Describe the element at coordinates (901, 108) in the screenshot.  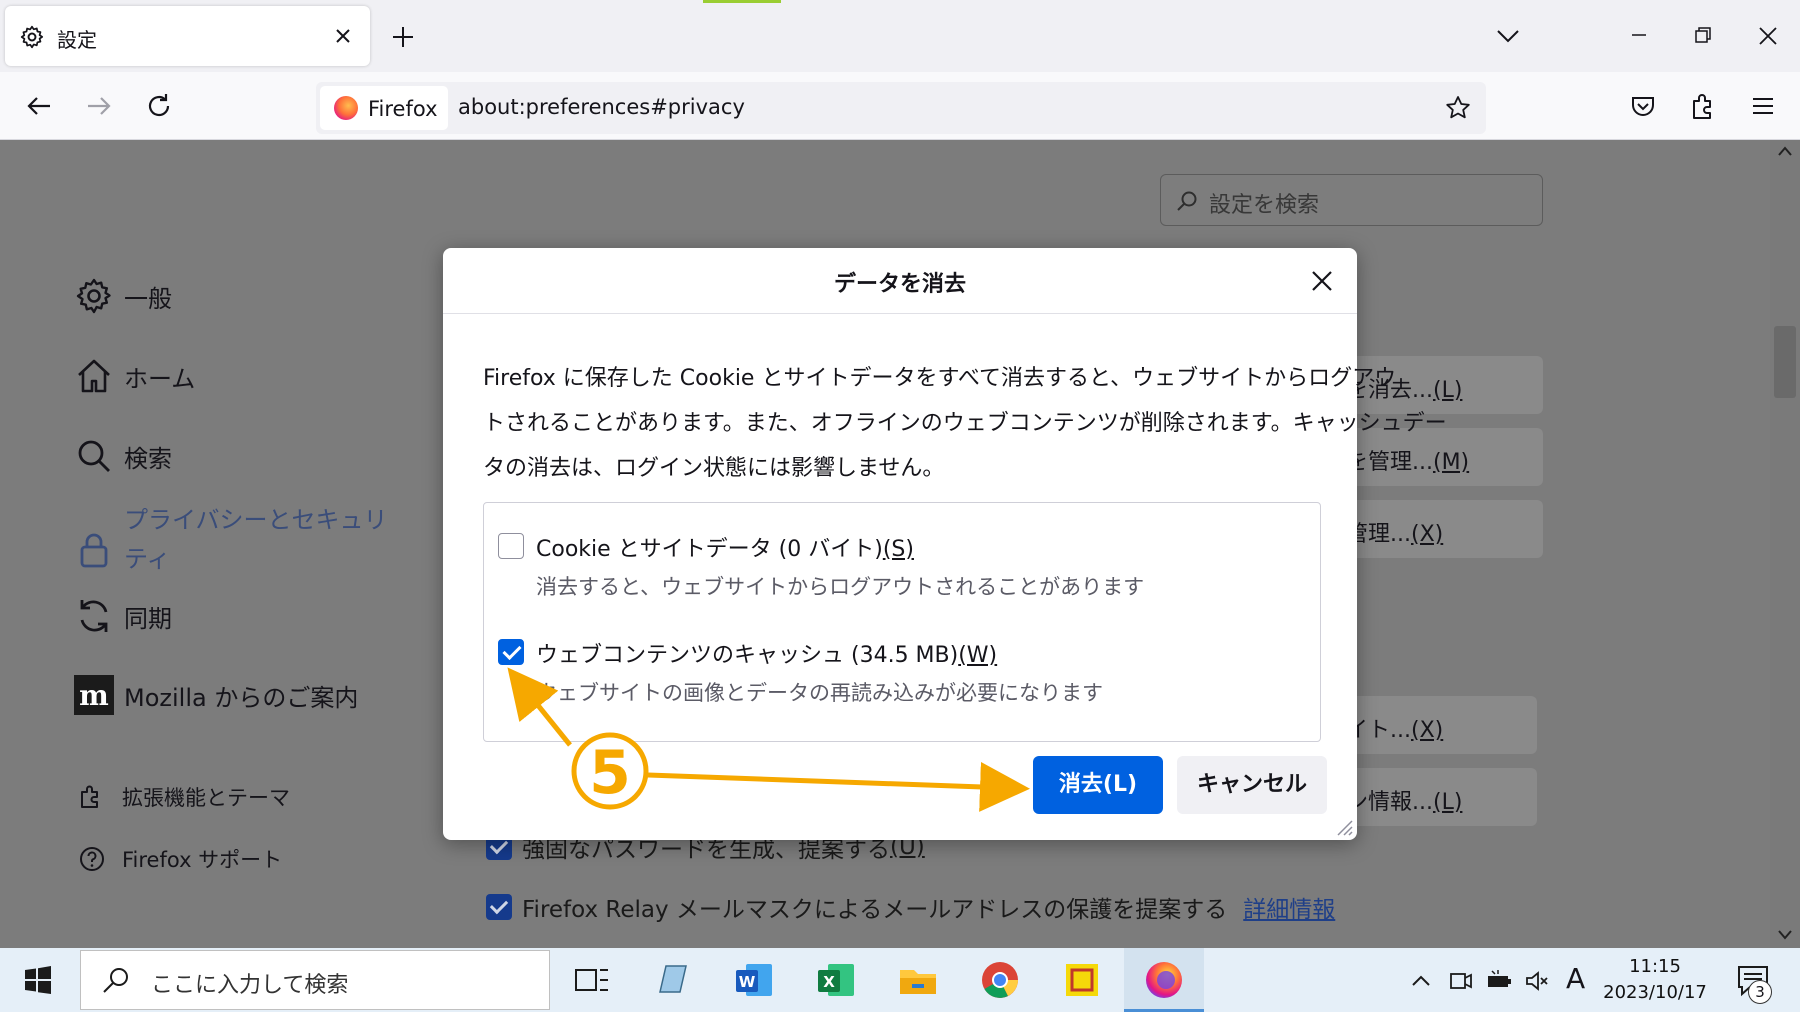
I see `url-bar: Firefox about:preferences#privacy` at that location.